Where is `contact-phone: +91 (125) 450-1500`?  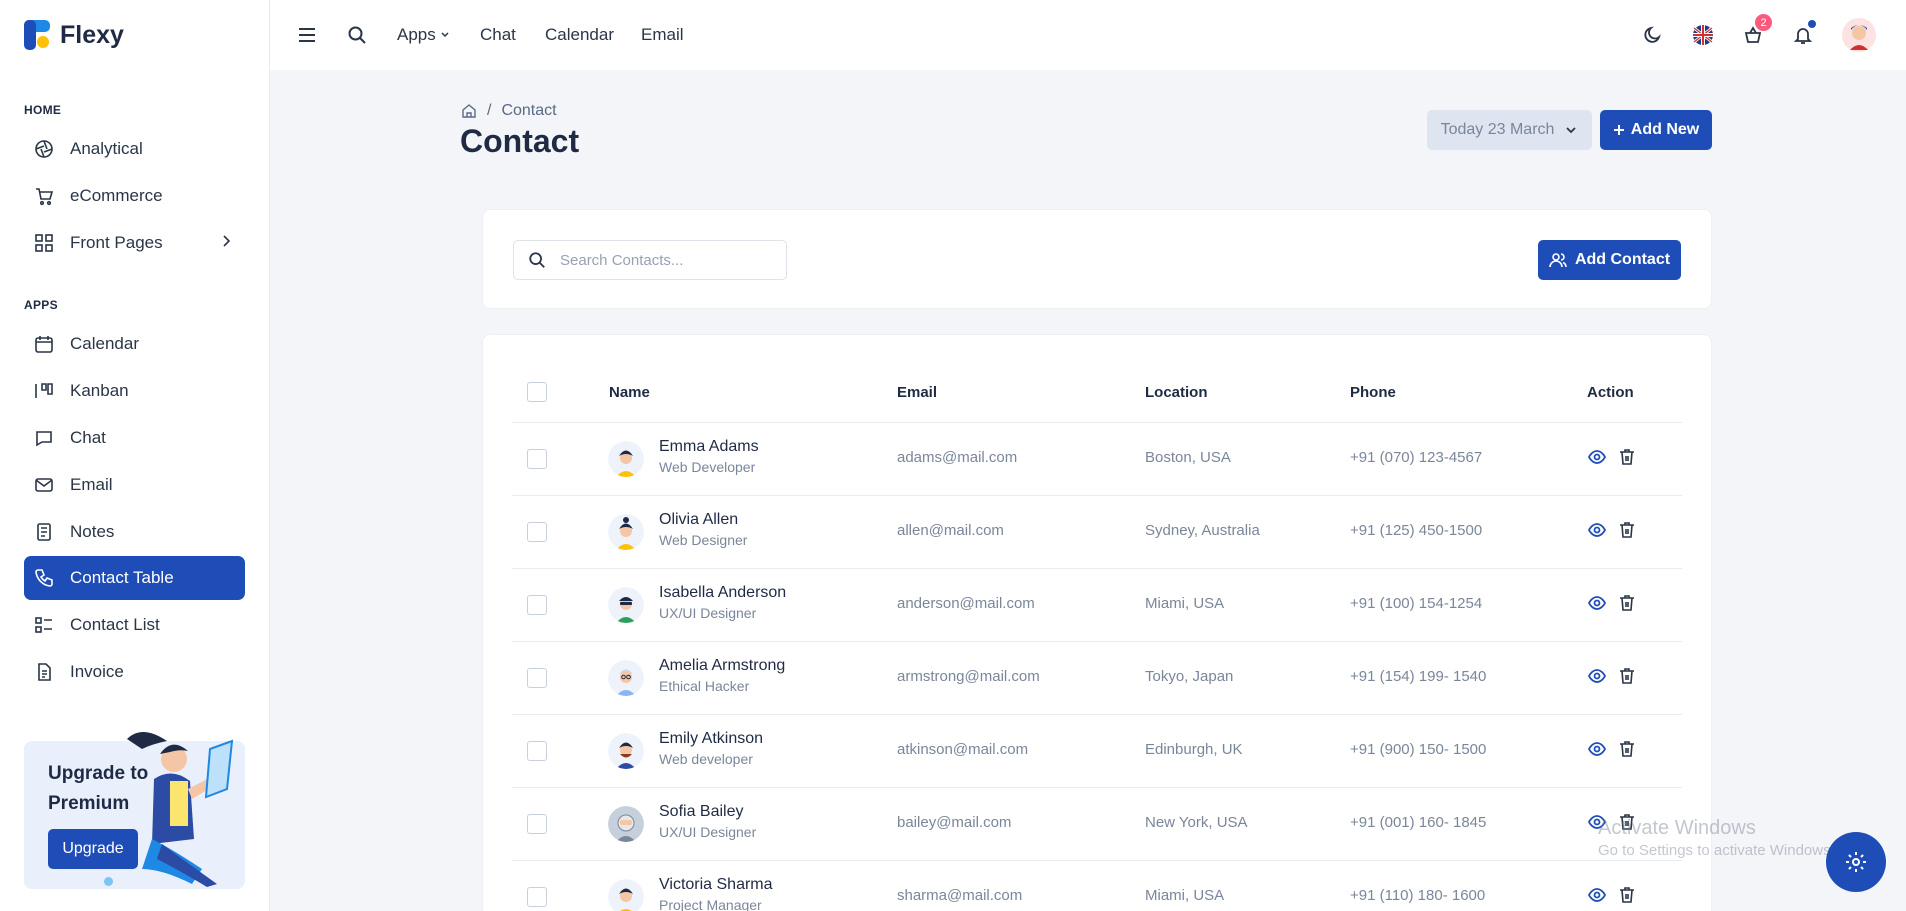 contact-phone: +91 (125) 450-1500 is located at coordinates (1416, 530).